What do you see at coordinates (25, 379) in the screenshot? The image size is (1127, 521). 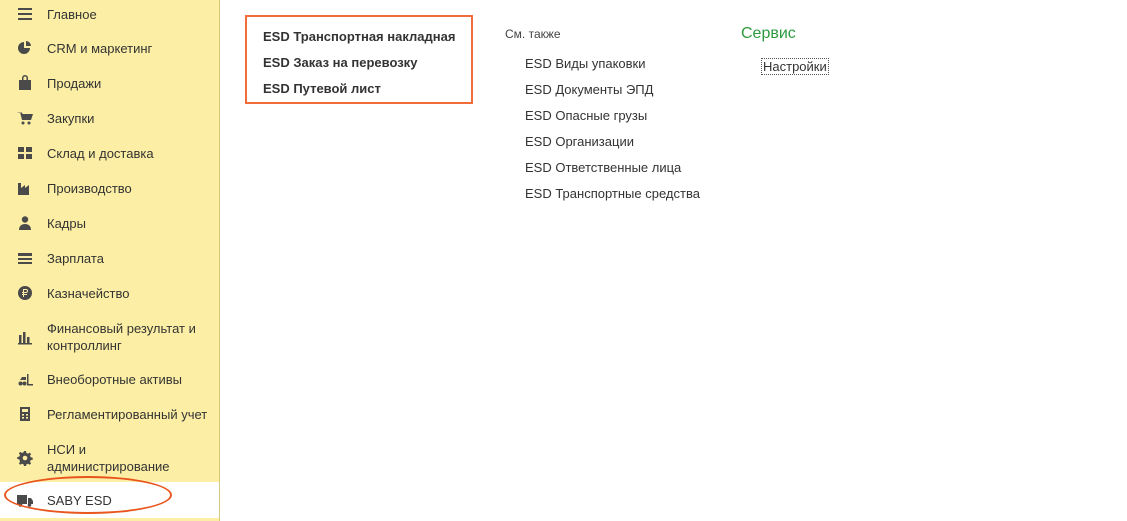 I see `forklift-icon` at bounding box center [25, 379].